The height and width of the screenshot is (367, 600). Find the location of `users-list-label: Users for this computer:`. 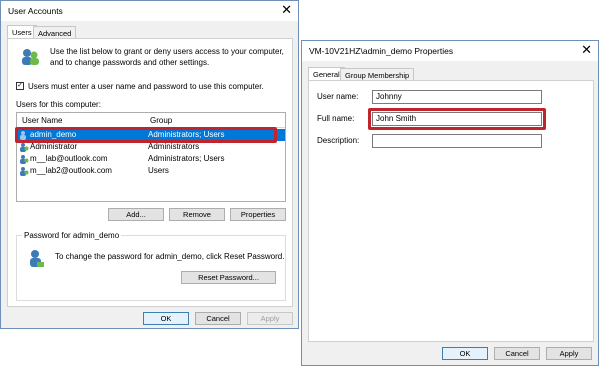

users-list-label: Users for this computer: is located at coordinates (58, 104).